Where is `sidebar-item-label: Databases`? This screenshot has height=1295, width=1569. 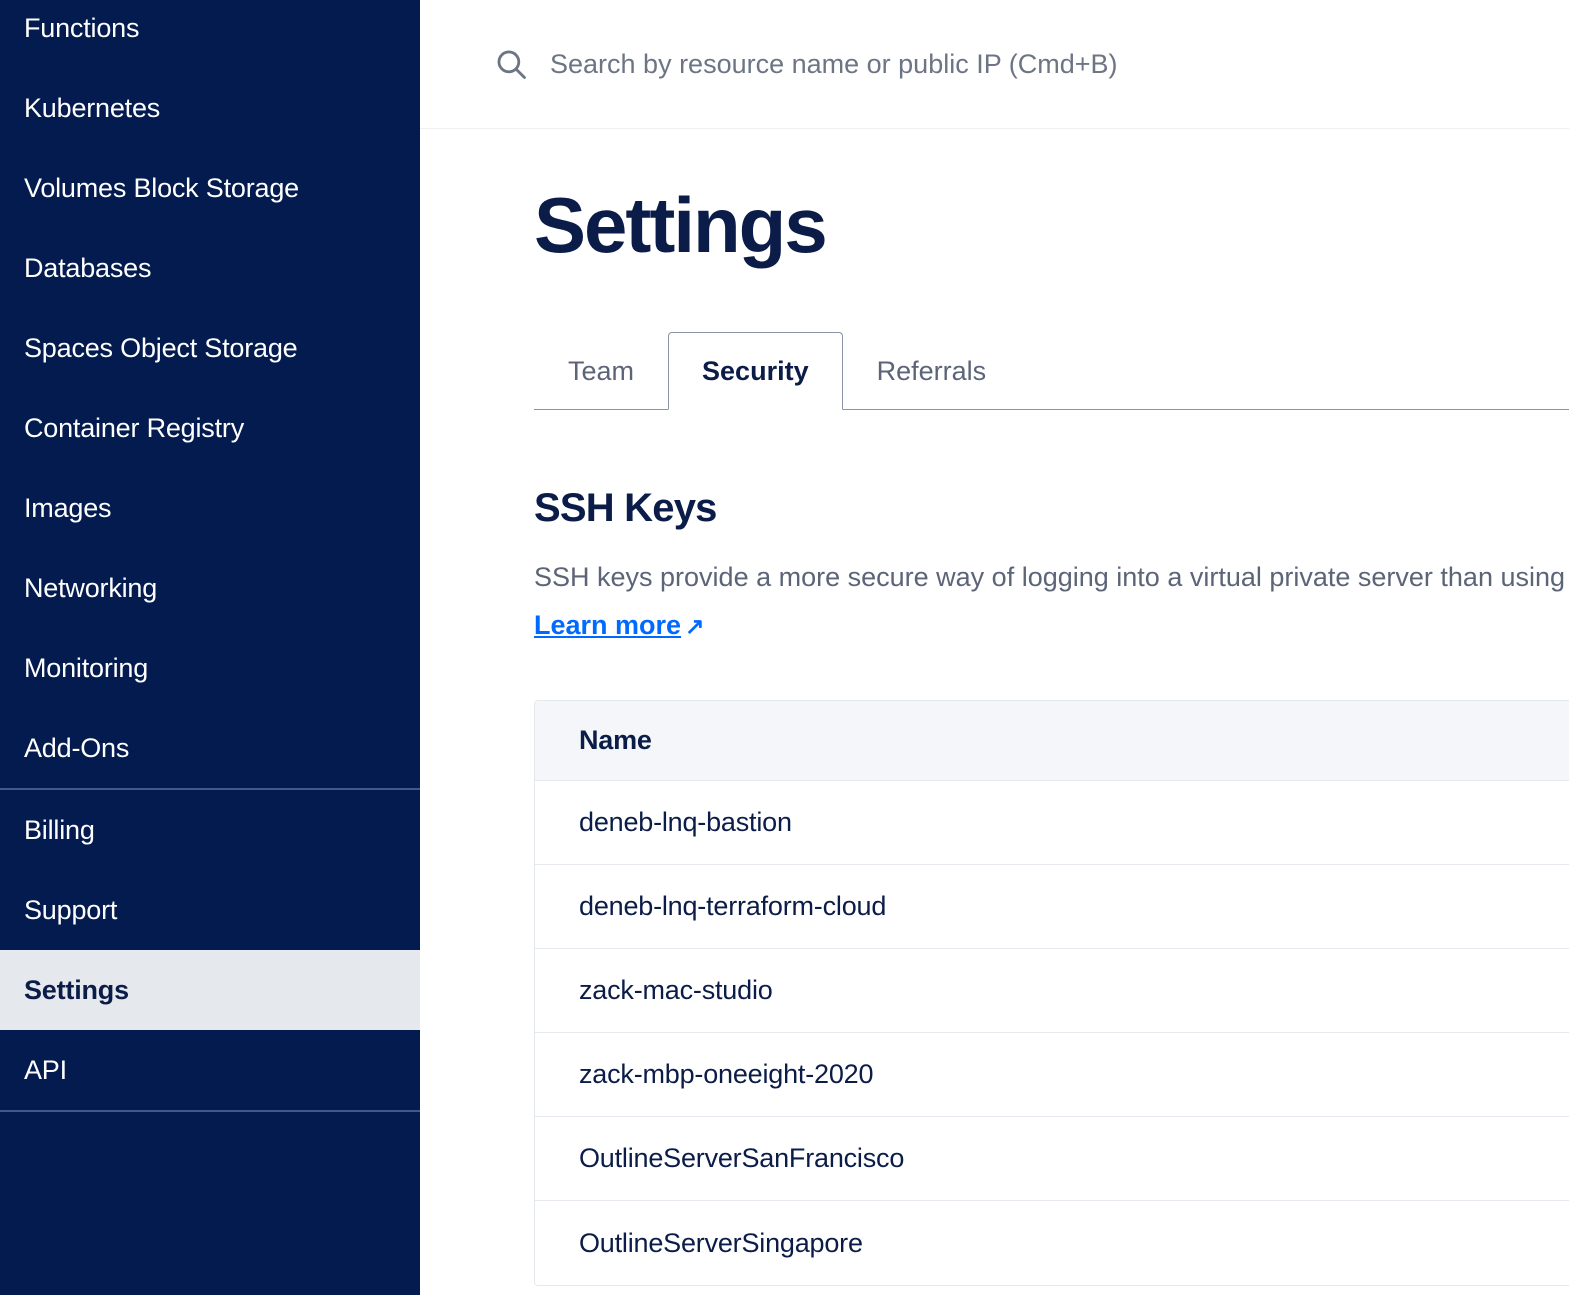 sidebar-item-label: Databases is located at coordinates (88, 267).